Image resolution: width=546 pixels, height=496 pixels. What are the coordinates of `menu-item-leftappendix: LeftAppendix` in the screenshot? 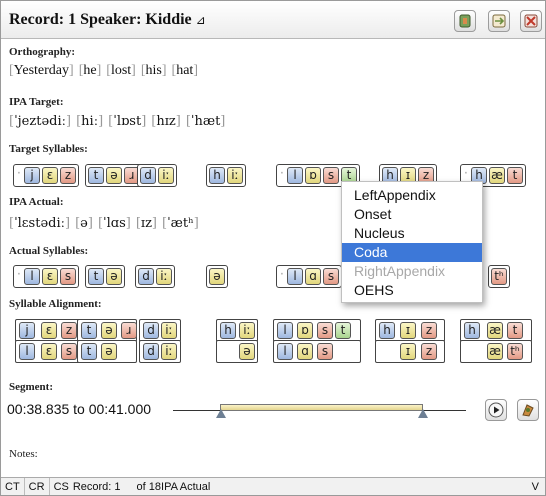 It's located at (412, 195).